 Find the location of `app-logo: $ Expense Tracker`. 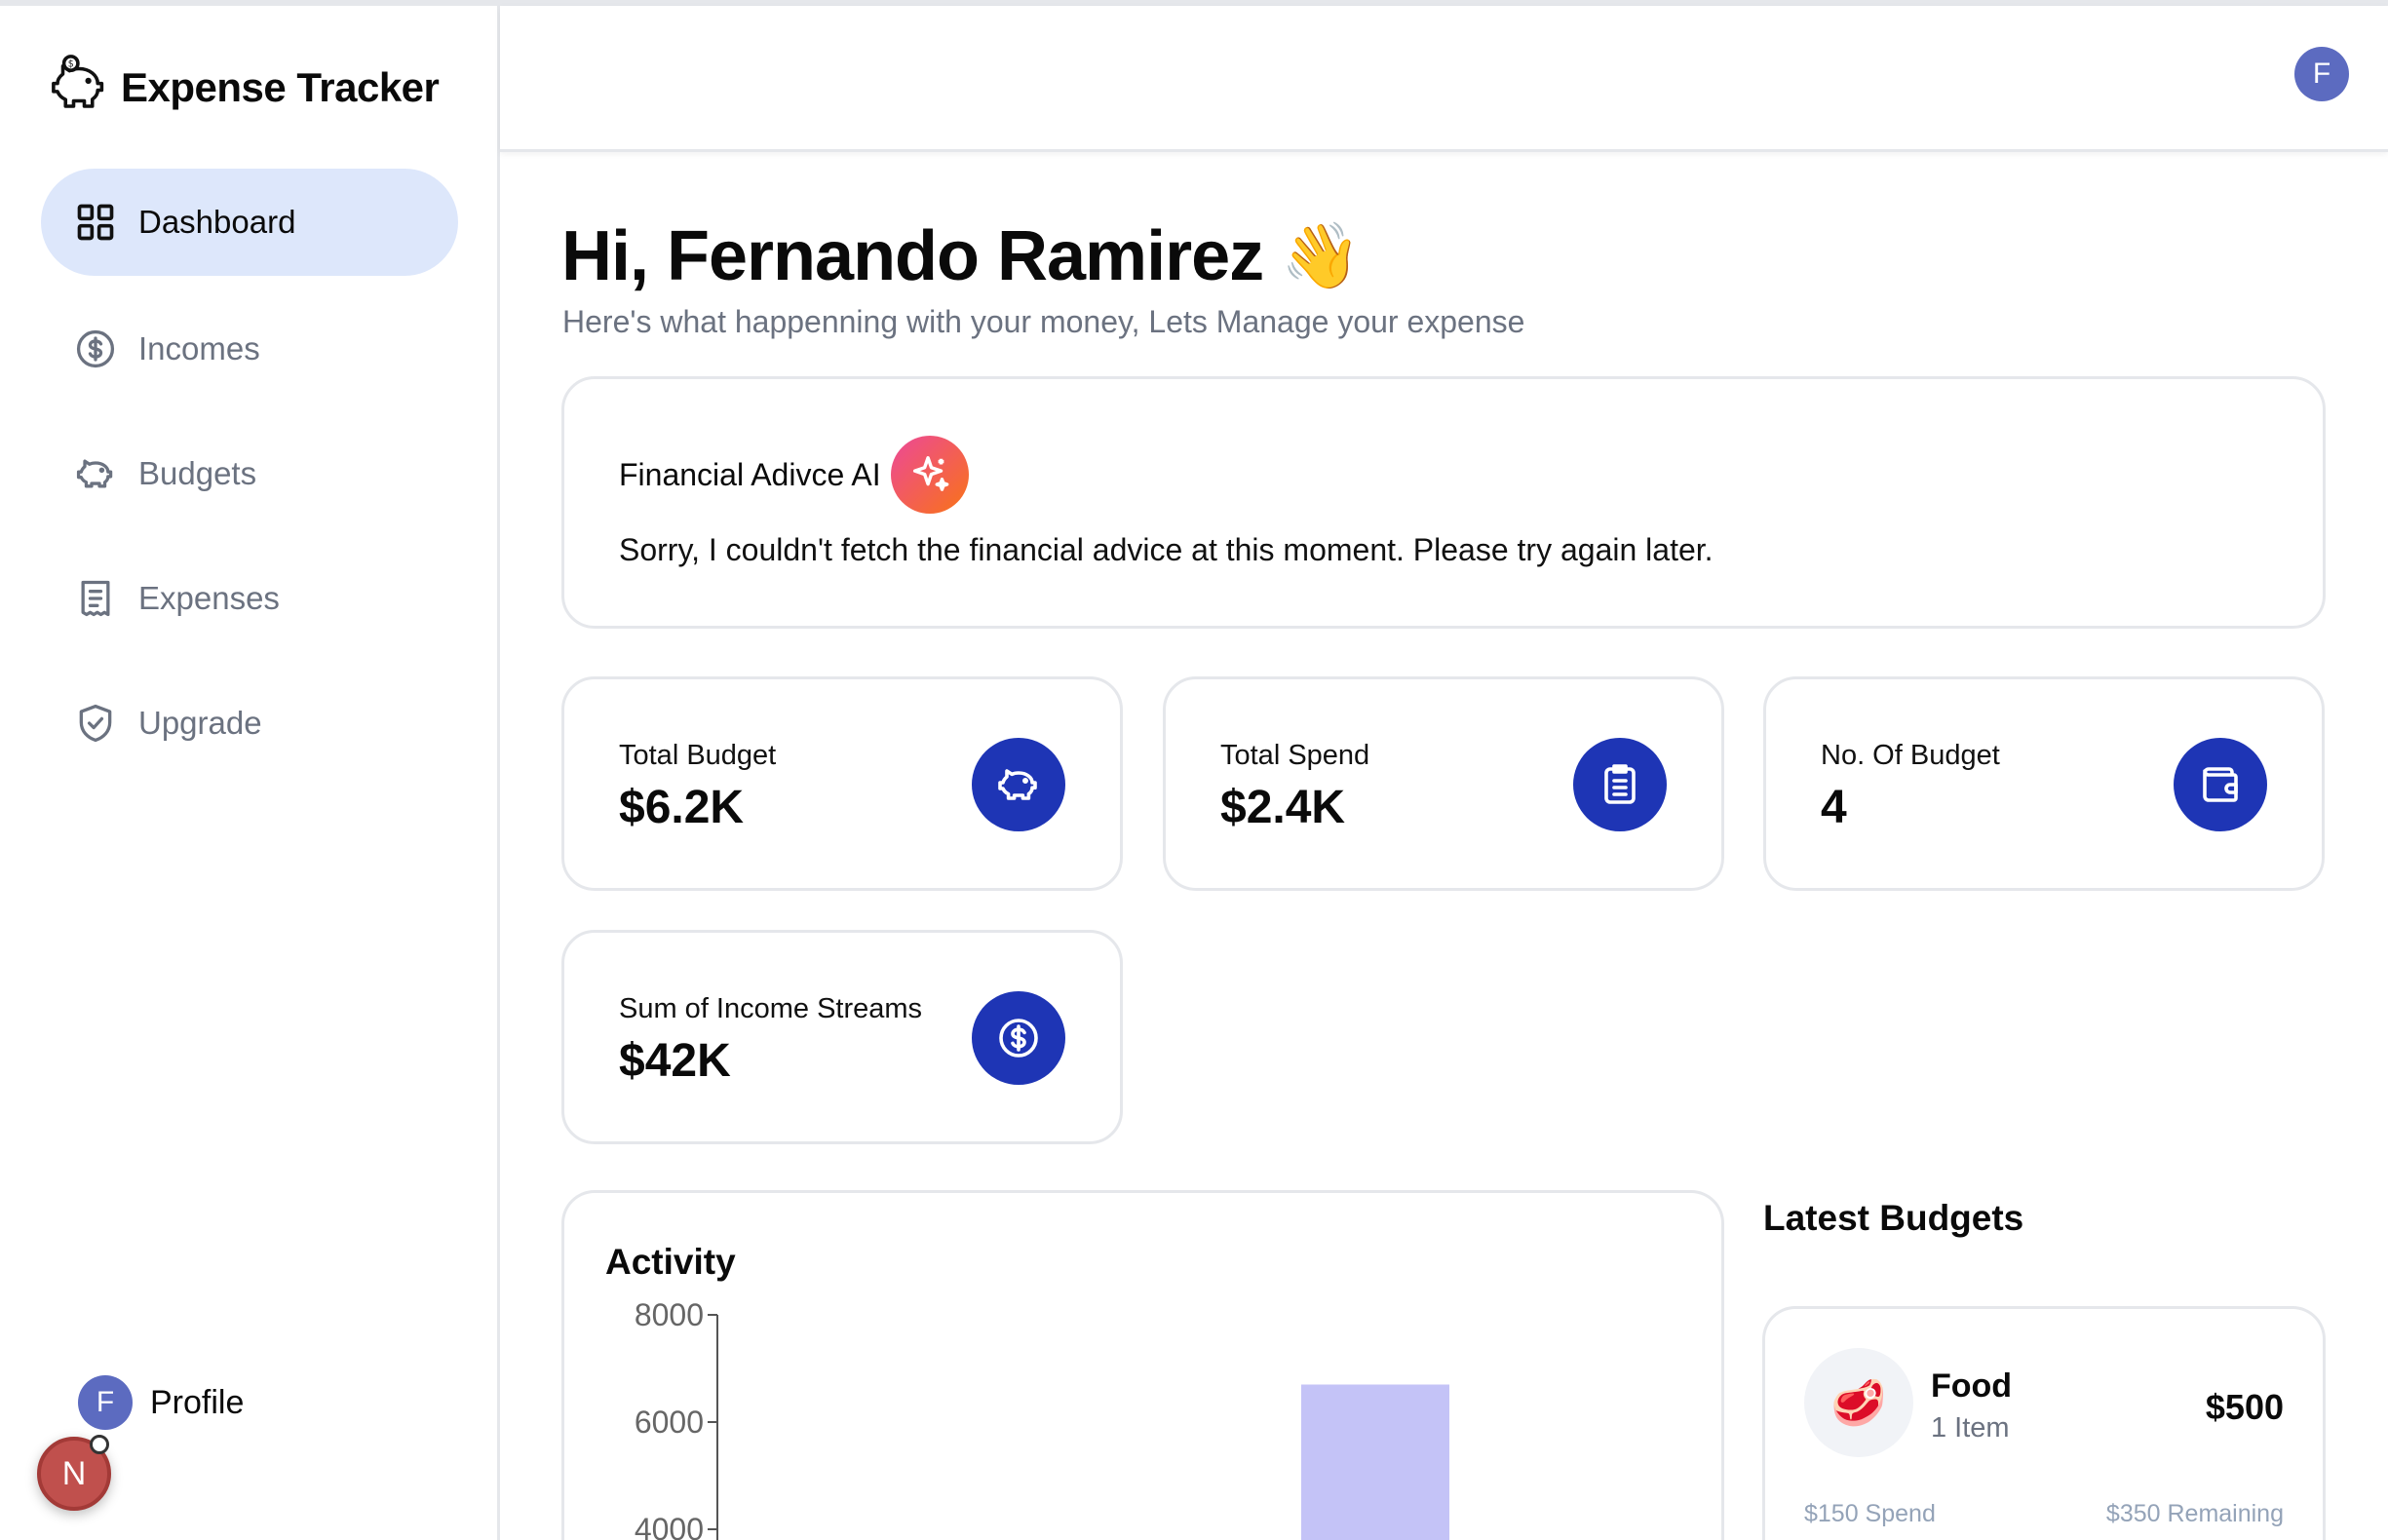

app-logo: $ Expense Tracker is located at coordinates (243, 87).